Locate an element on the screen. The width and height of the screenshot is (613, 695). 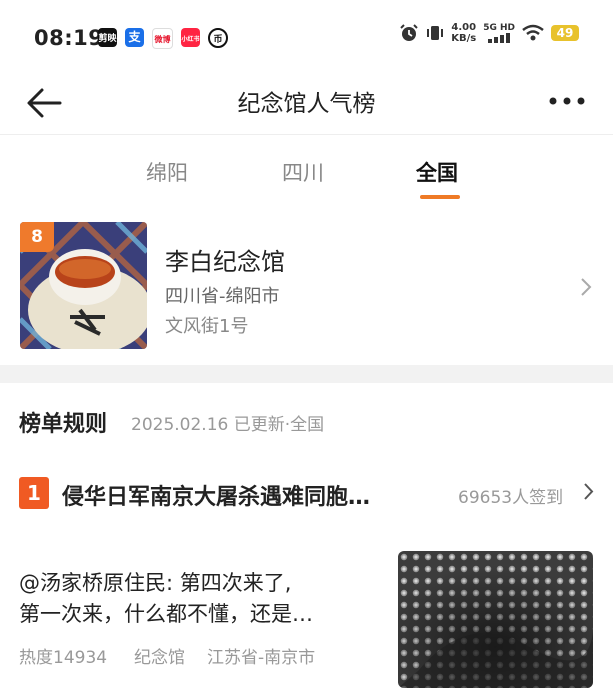
museum-region: 四川省-绵阳市 is located at coordinates (222, 296).